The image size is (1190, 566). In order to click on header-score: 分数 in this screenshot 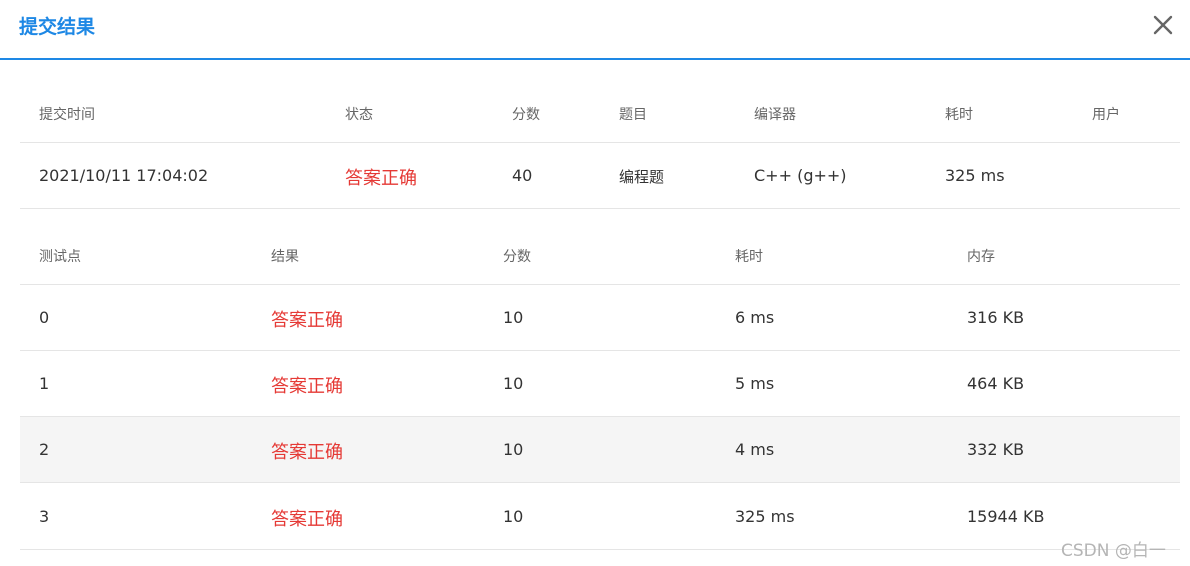, I will do `click(526, 115)`.